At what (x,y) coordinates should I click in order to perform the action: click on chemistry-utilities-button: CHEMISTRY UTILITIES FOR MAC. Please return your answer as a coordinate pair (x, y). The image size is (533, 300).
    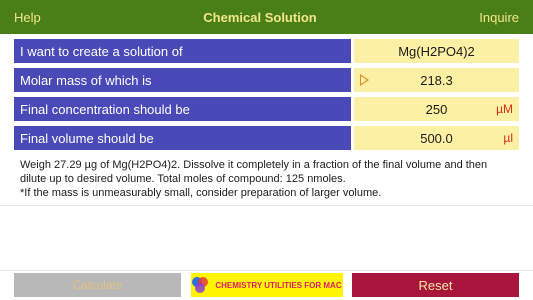
    Looking at the image, I should click on (266, 285).